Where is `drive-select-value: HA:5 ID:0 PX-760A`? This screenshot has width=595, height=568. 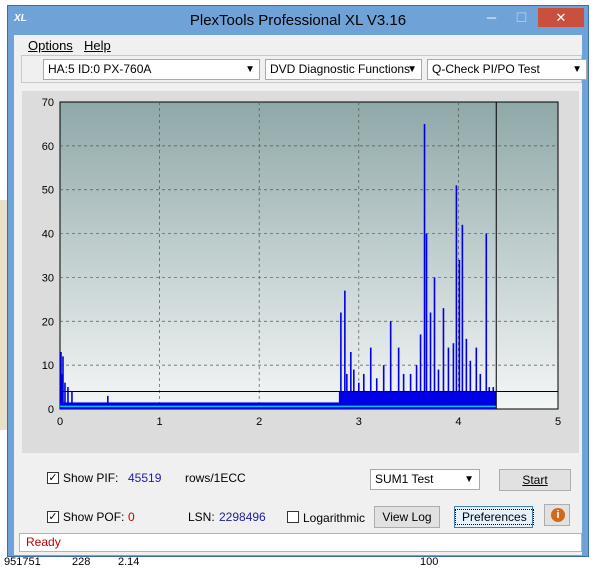 drive-select-value: HA:5 ID:0 PX-760A is located at coordinates (100, 69).